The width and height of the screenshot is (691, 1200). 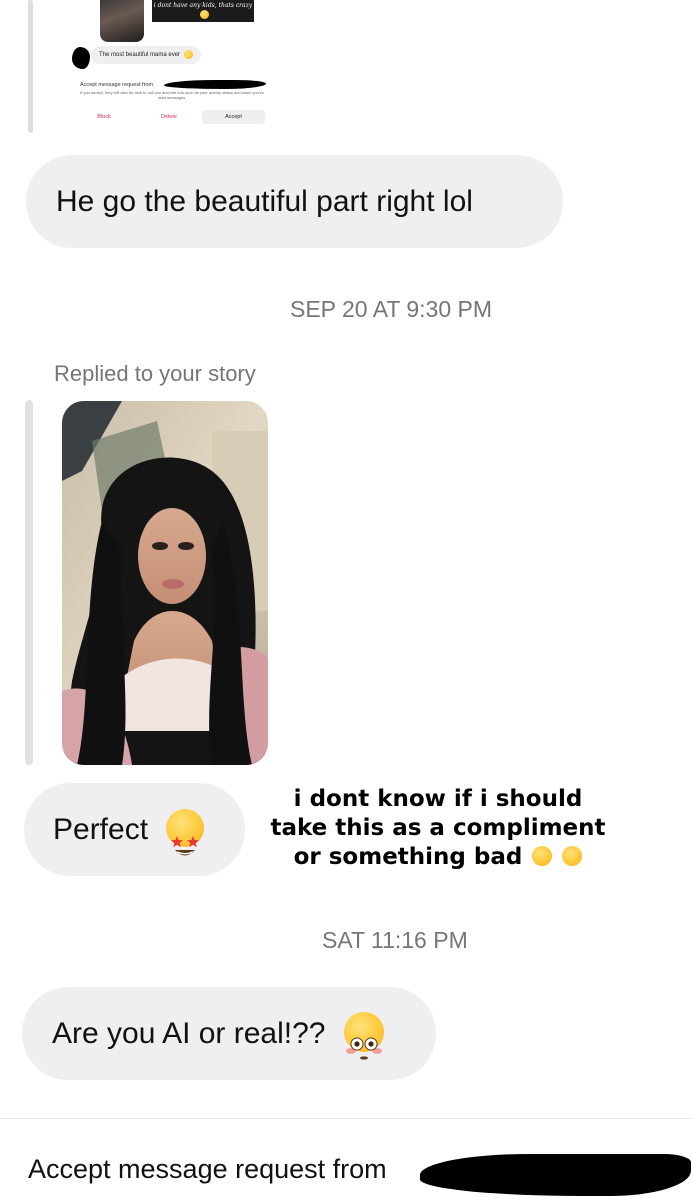 I want to click on message-text: He go the beautiful part right lol, so click(x=264, y=201).